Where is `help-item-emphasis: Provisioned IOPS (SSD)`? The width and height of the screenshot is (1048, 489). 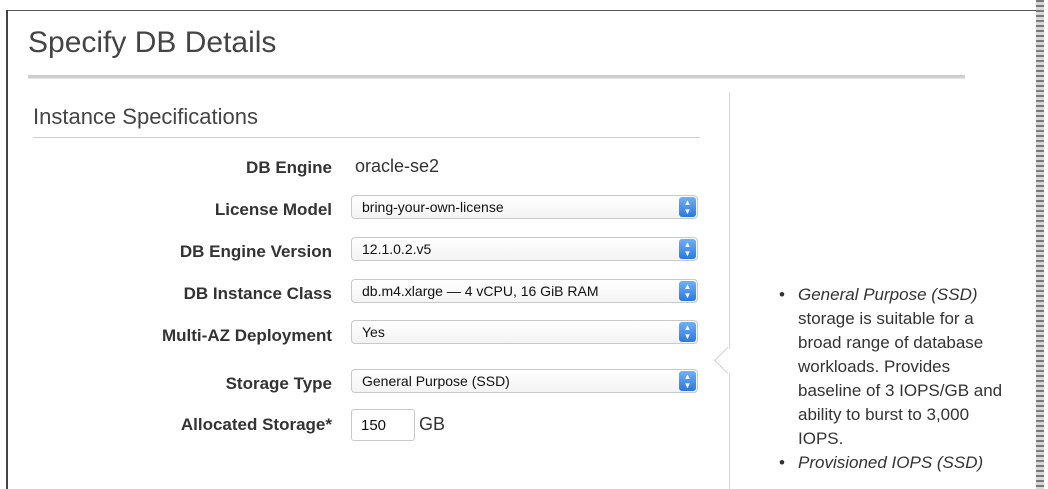 help-item-emphasis: Provisioned IOPS (SSD) is located at coordinates (891, 462).